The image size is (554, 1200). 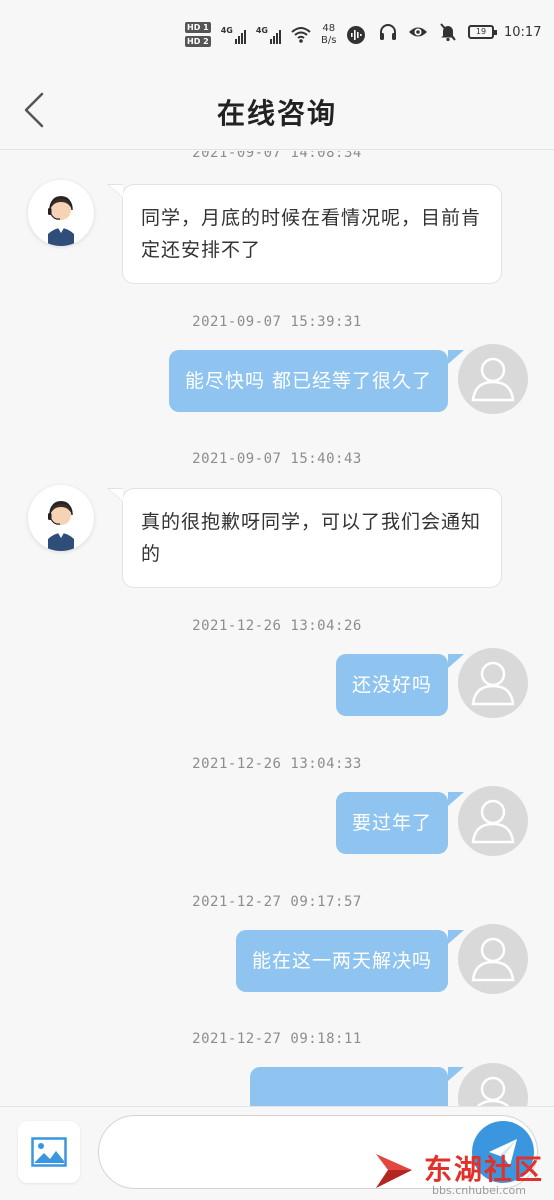 What do you see at coordinates (261, 30) in the screenshot?
I see `sim2-label: 4G` at bounding box center [261, 30].